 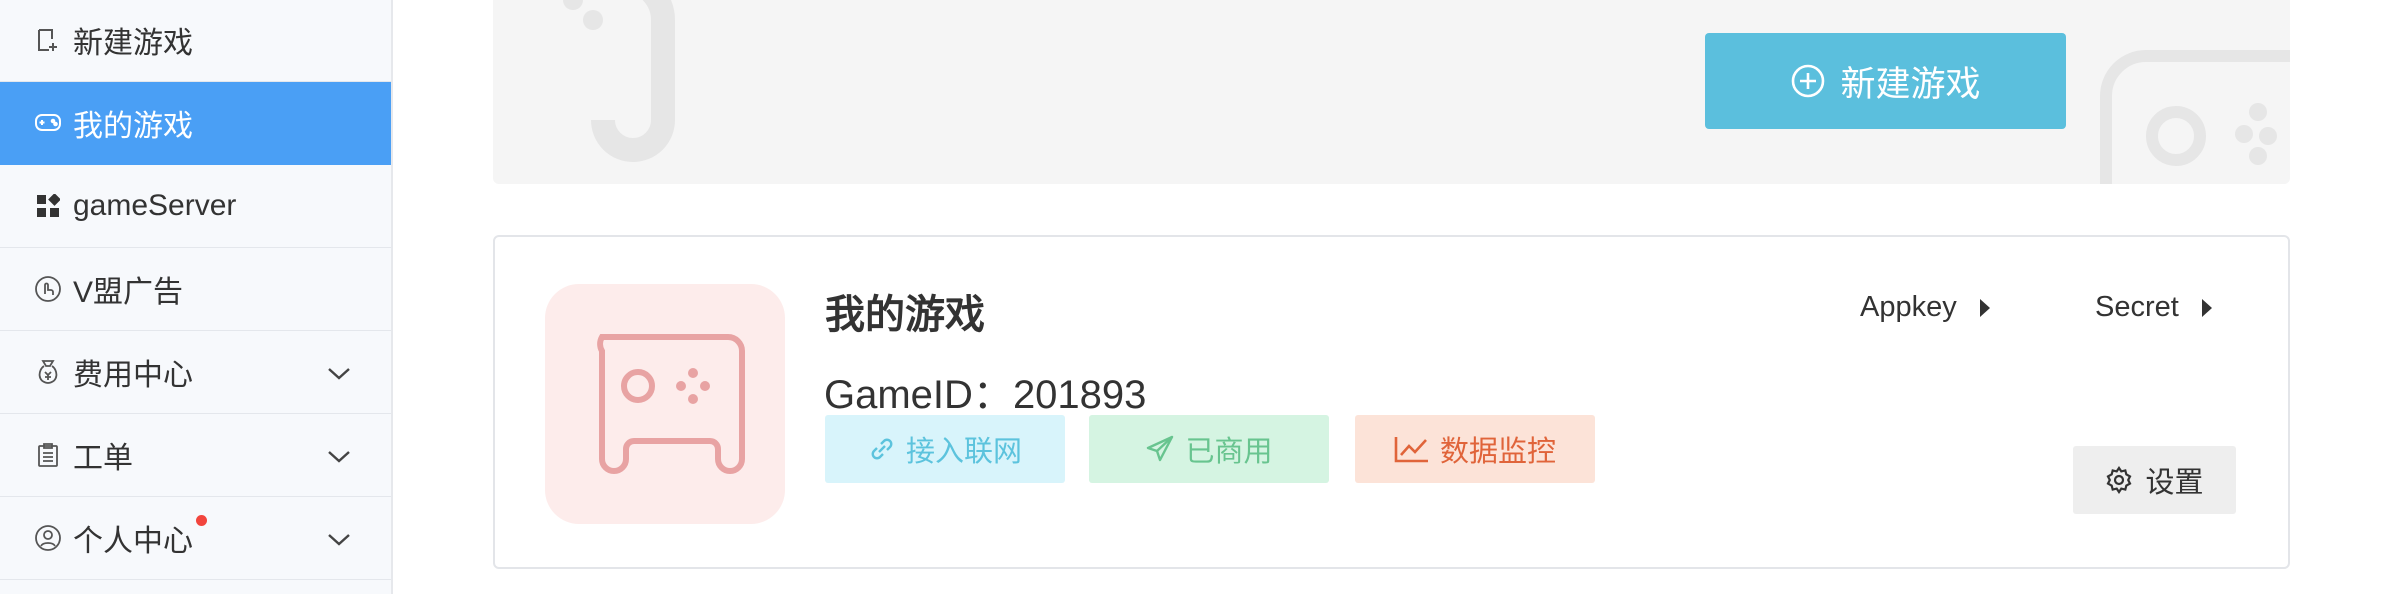 I want to click on sidebar-item-my-games: 我的游戏, so click(x=195, y=123).